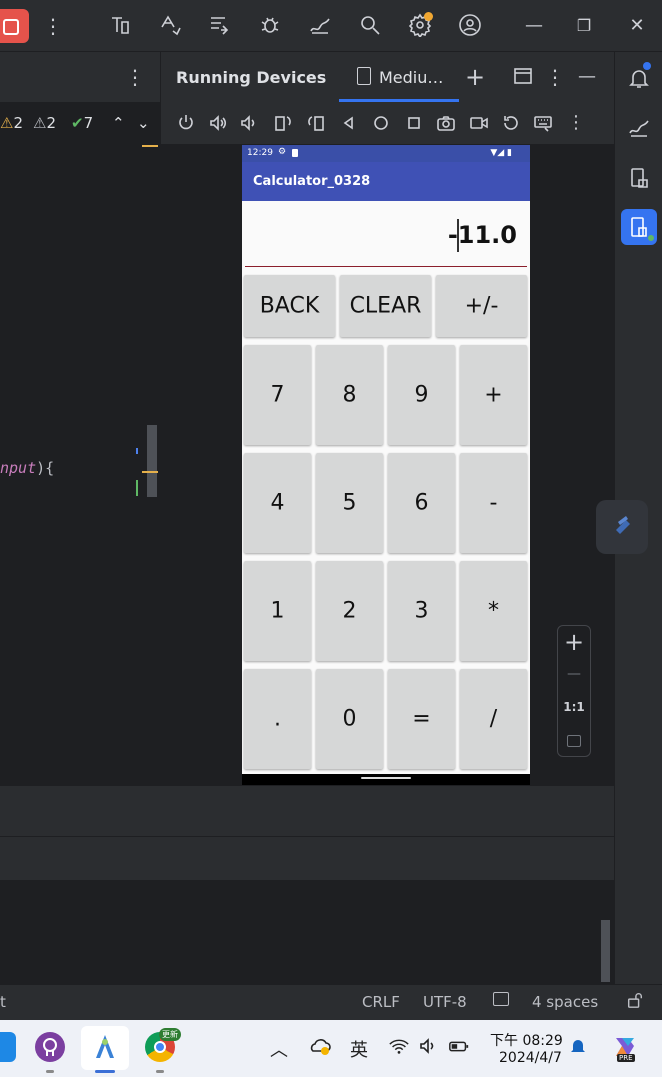 Image resolution: width=662 pixels, height=1077 pixels. Describe the element at coordinates (277, 503) in the screenshot. I see `key-4: 4` at that location.